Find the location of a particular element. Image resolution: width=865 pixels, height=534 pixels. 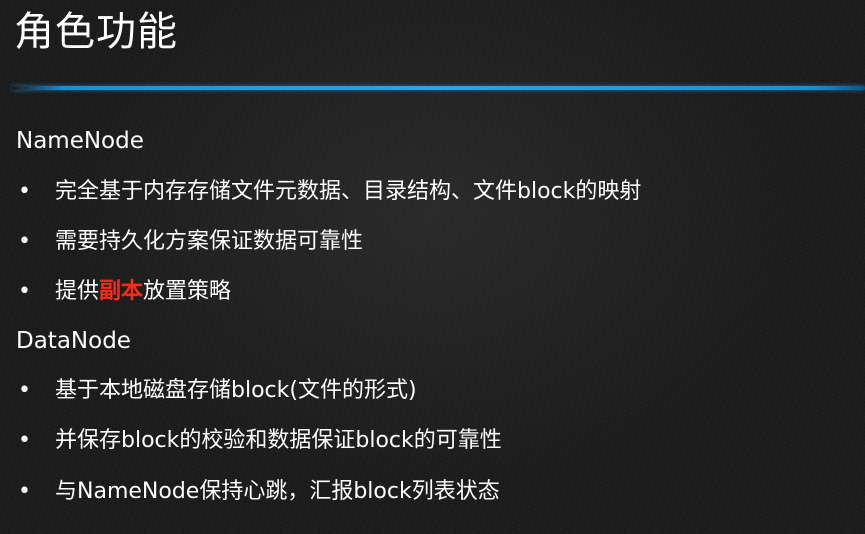

list-item: • 需要持久化方案保证数据可靠性 is located at coordinates (190, 242).